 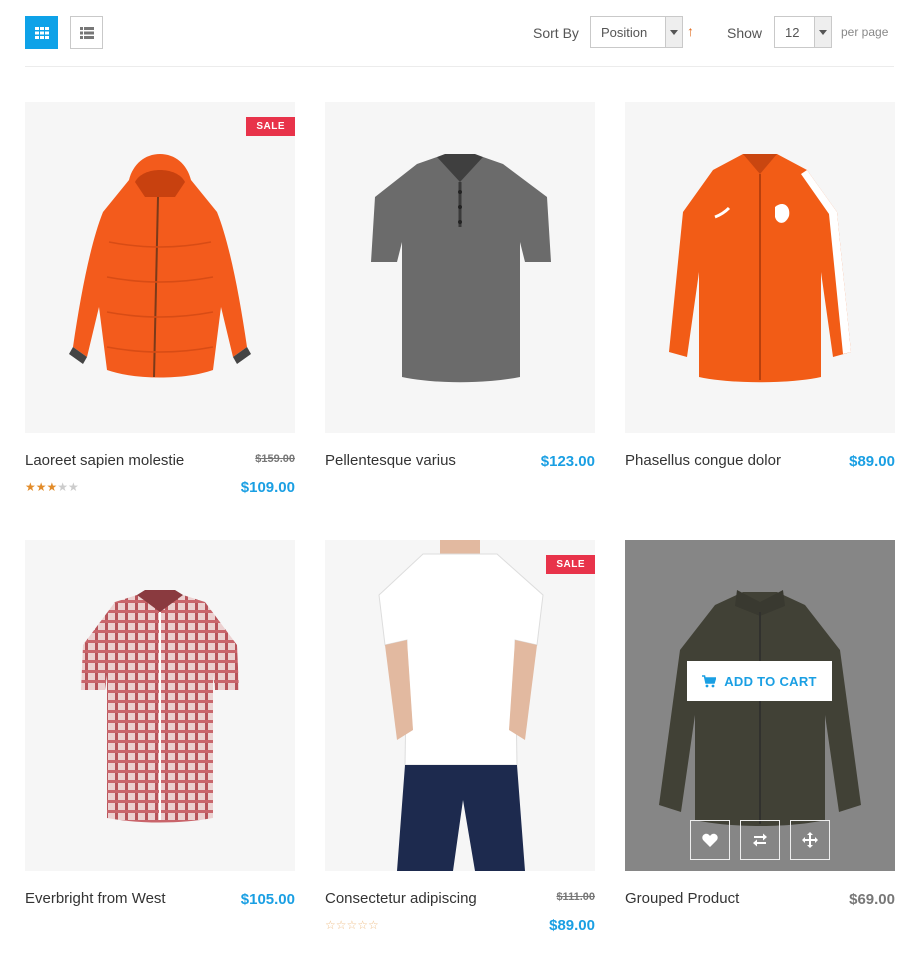 What do you see at coordinates (682, 898) in the screenshot?
I see `product-name: Grouped Product` at bounding box center [682, 898].